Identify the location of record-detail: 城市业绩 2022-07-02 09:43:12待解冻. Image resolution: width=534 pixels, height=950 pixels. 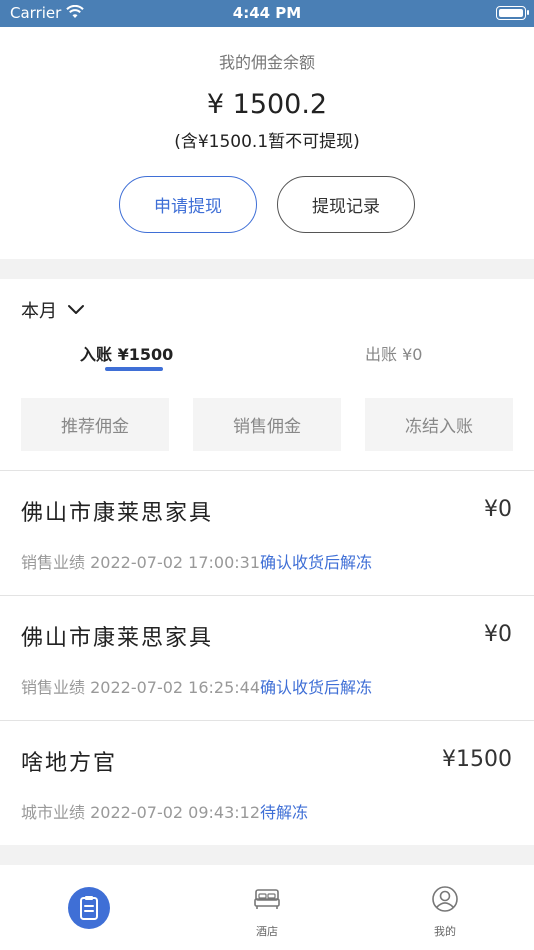
(164, 811).